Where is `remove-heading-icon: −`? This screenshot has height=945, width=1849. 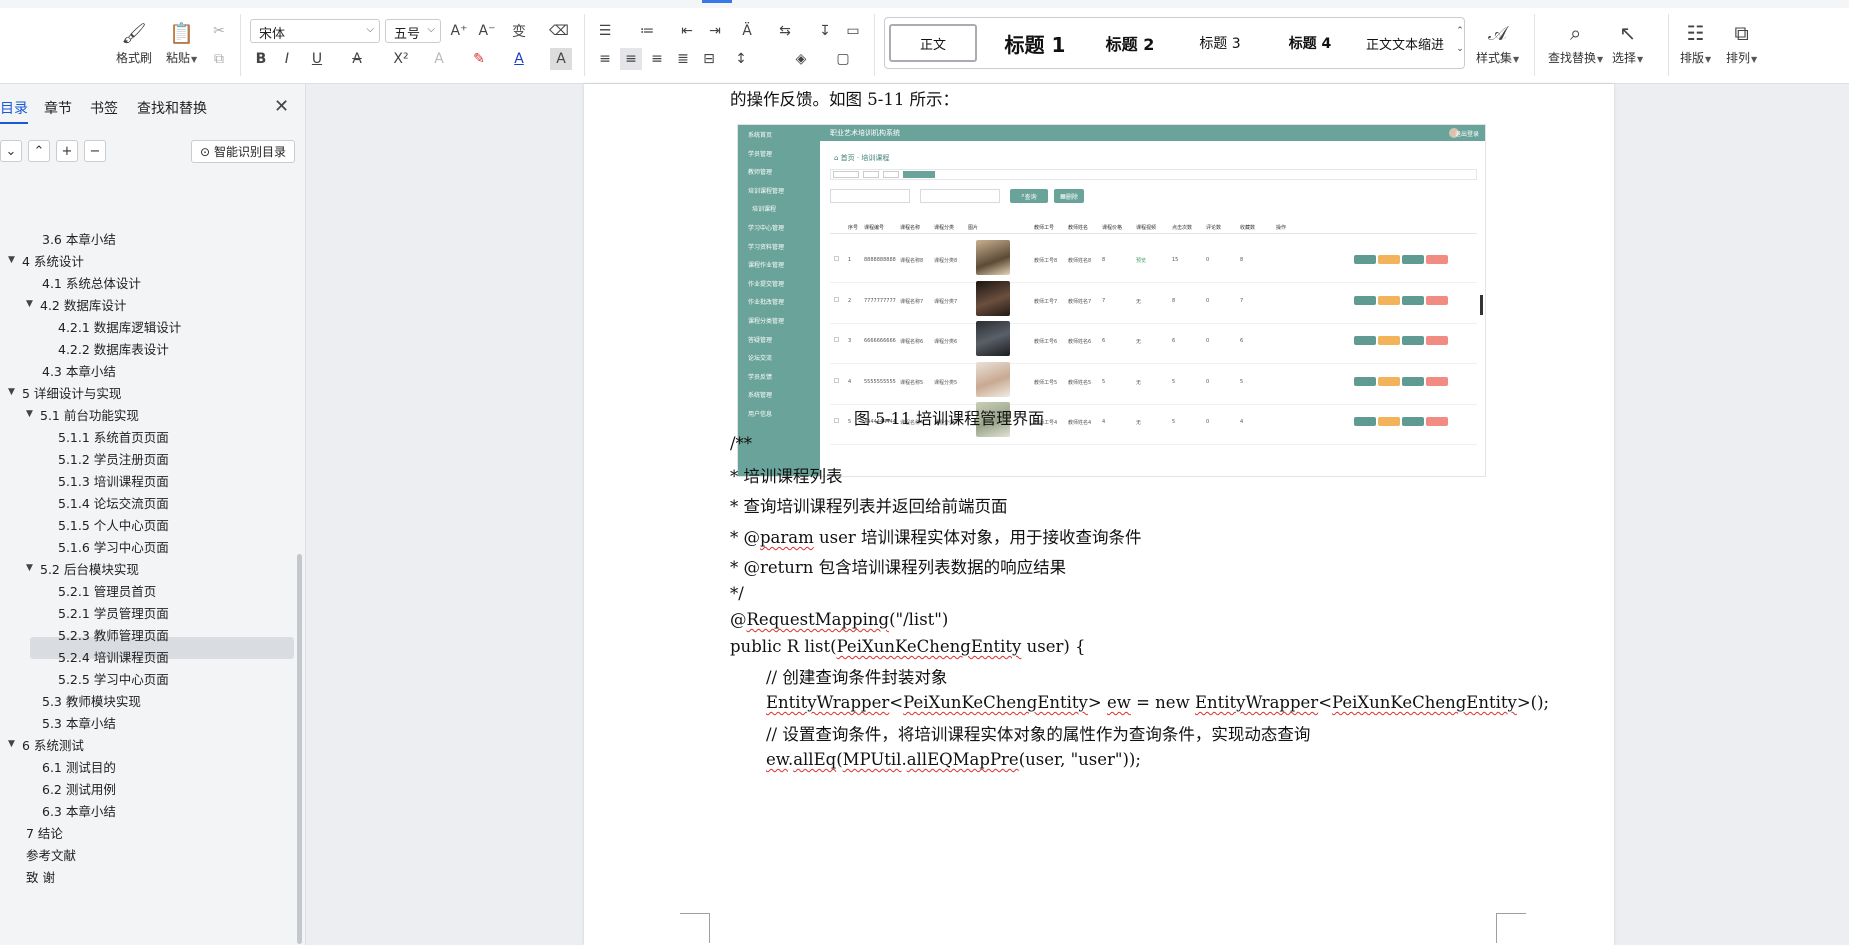
remove-heading-icon: − is located at coordinates (95, 151).